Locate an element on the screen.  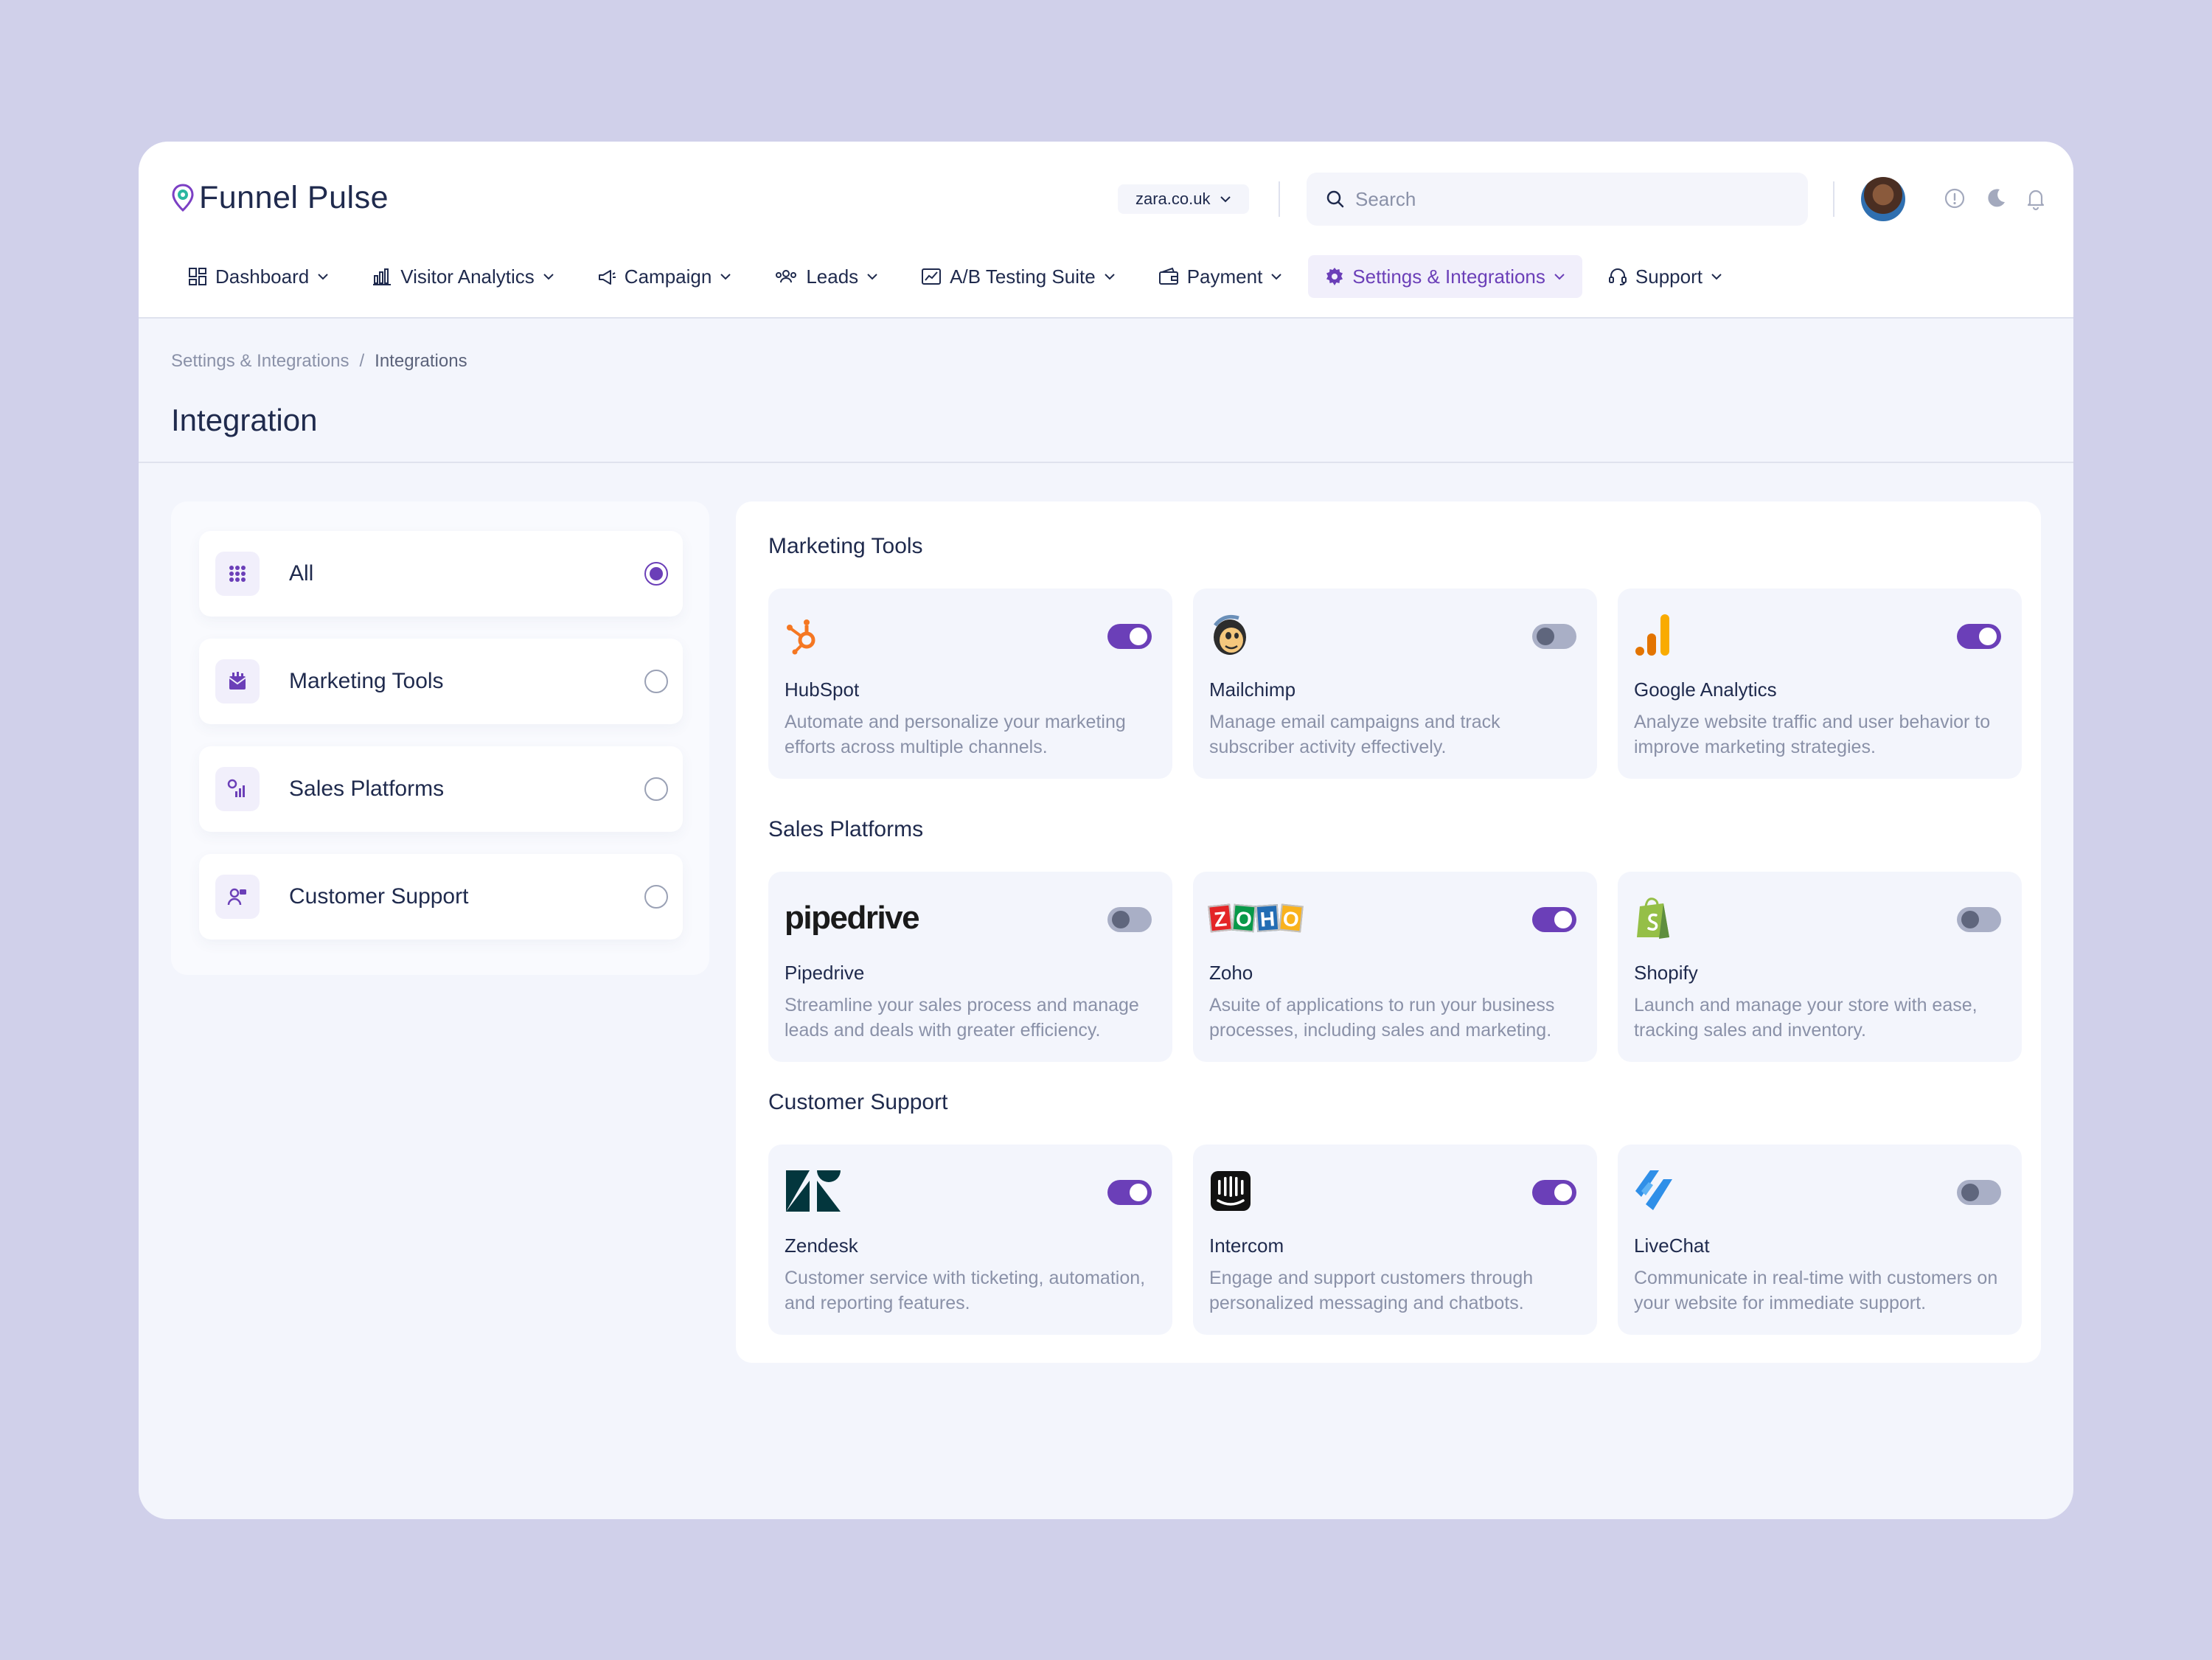
sales-icon is located at coordinates (237, 789).